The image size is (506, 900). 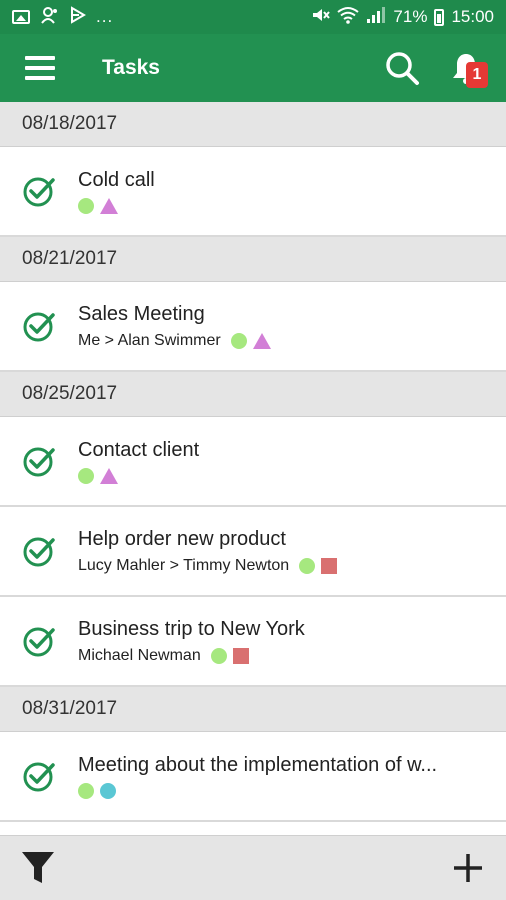 I want to click on filter-icon, so click(x=38, y=867).